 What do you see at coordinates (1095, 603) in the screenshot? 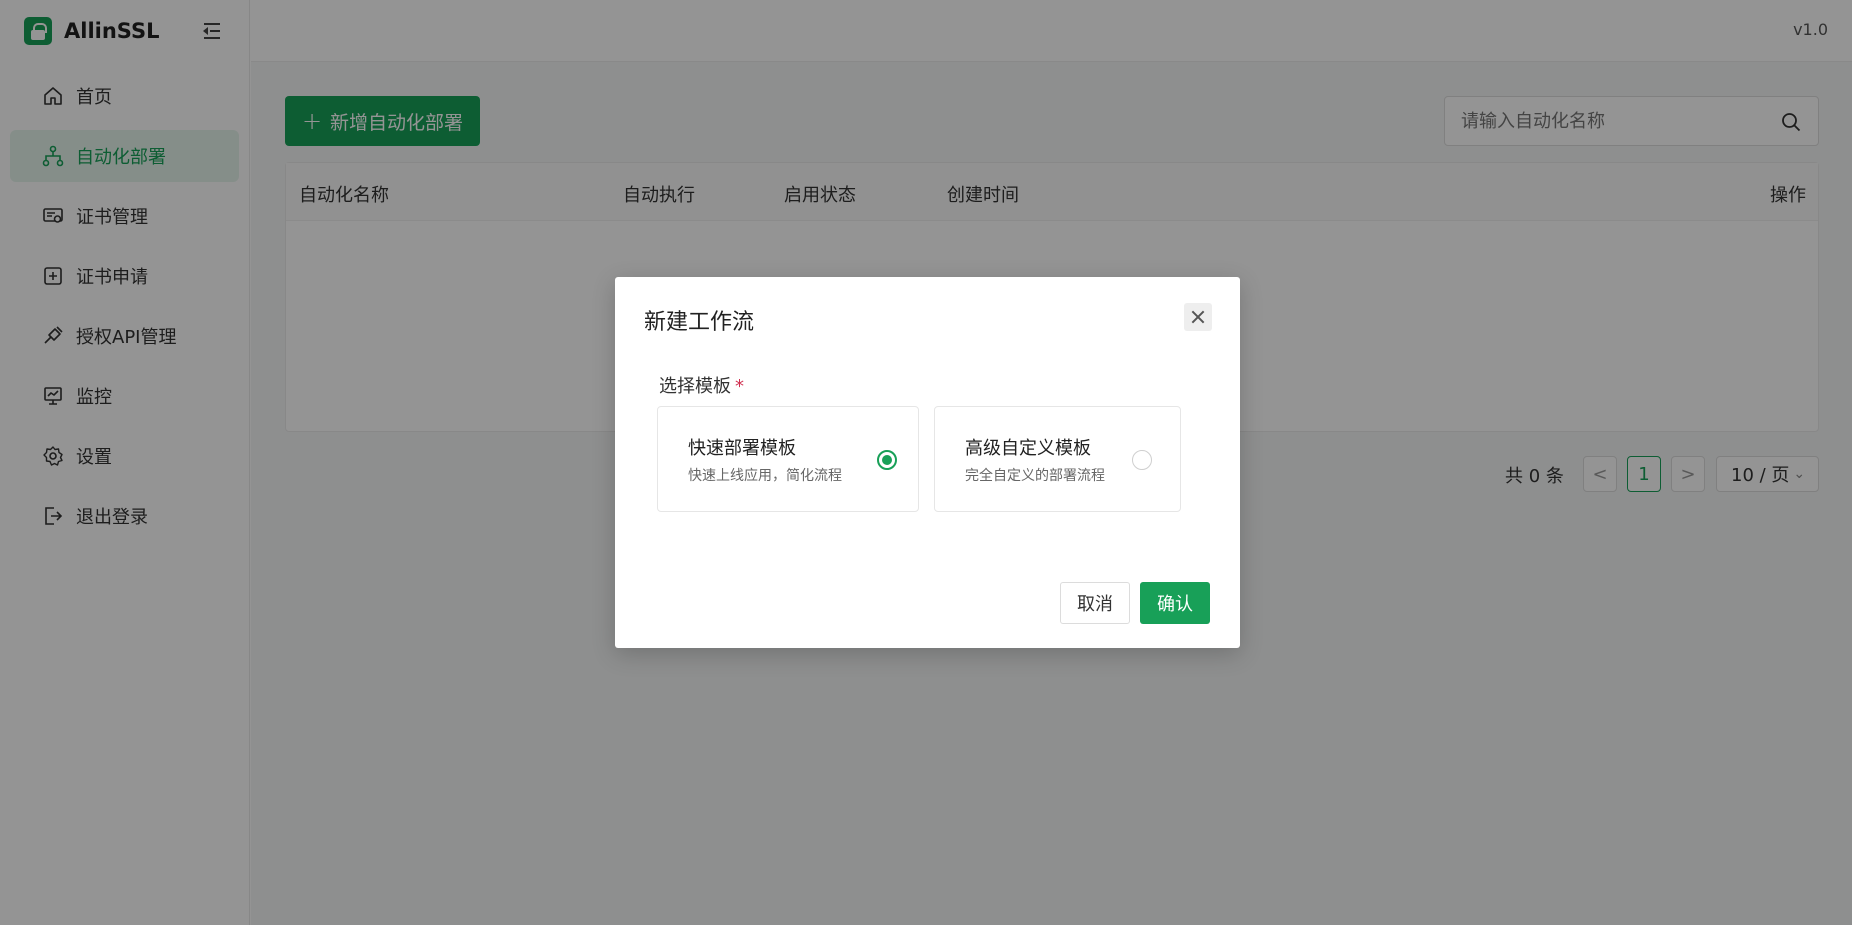
I see `cancel-button: 取消` at bounding box center [1095, 603].